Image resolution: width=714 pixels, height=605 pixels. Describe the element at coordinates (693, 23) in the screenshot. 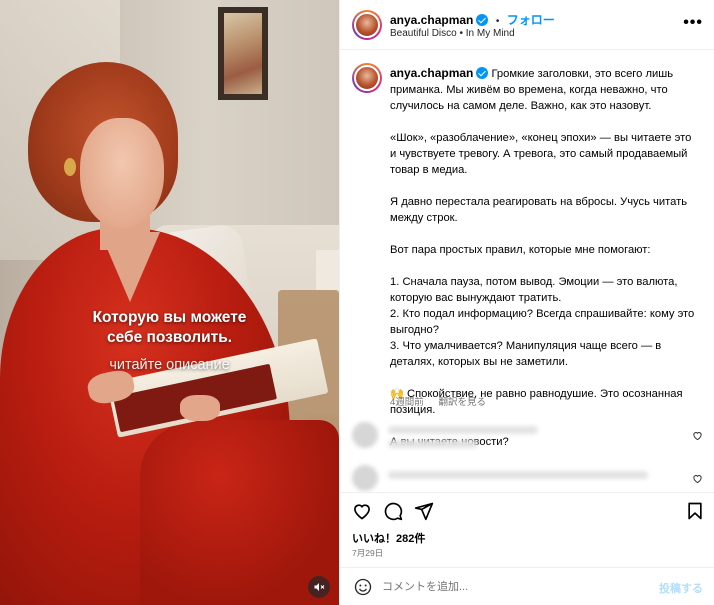

I see `more-options-button: •••` at that location.